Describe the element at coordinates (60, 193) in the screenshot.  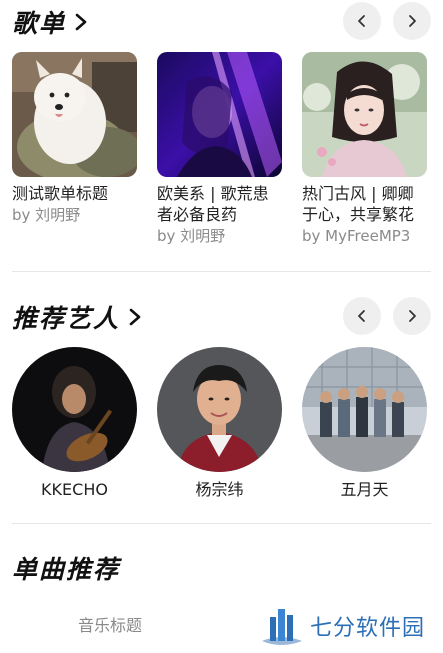
I see `playlist-title: 测试歌单标题` at that location.